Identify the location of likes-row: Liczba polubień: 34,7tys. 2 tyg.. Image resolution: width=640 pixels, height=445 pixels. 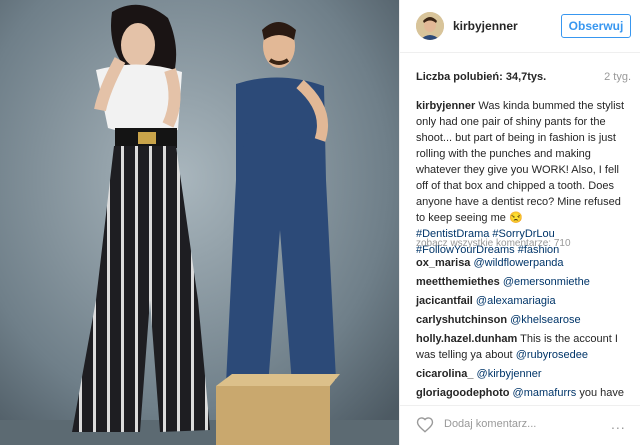
(523, 77).